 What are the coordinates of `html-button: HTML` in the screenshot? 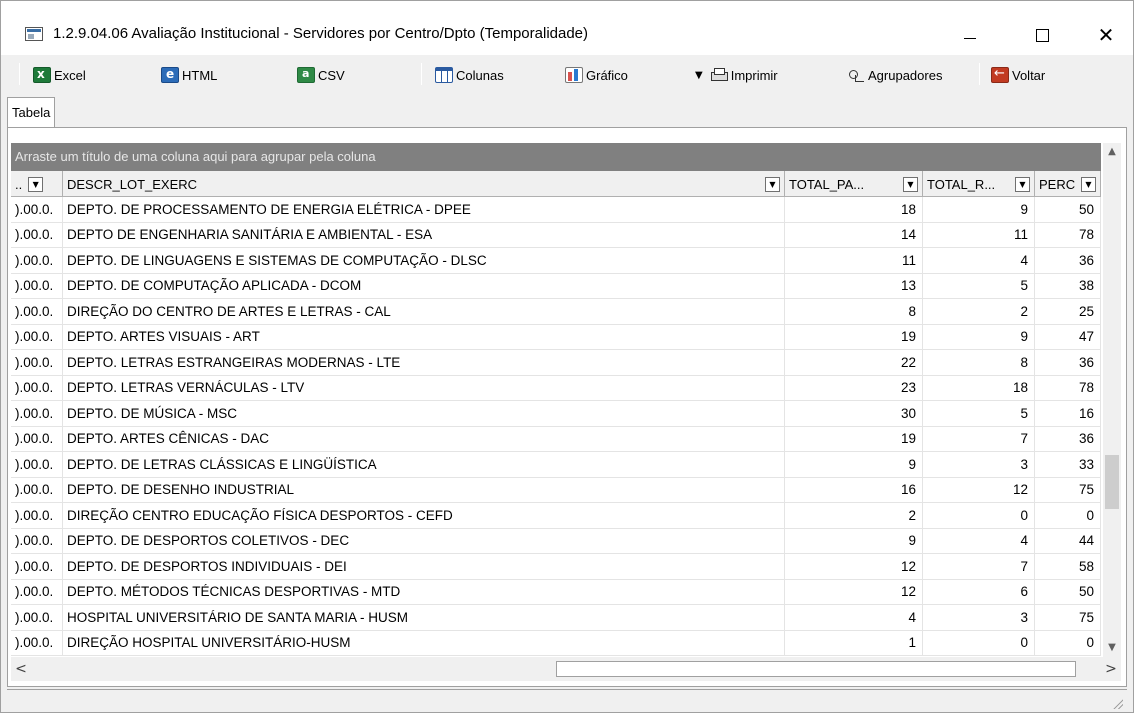 It's located at (189, 75).